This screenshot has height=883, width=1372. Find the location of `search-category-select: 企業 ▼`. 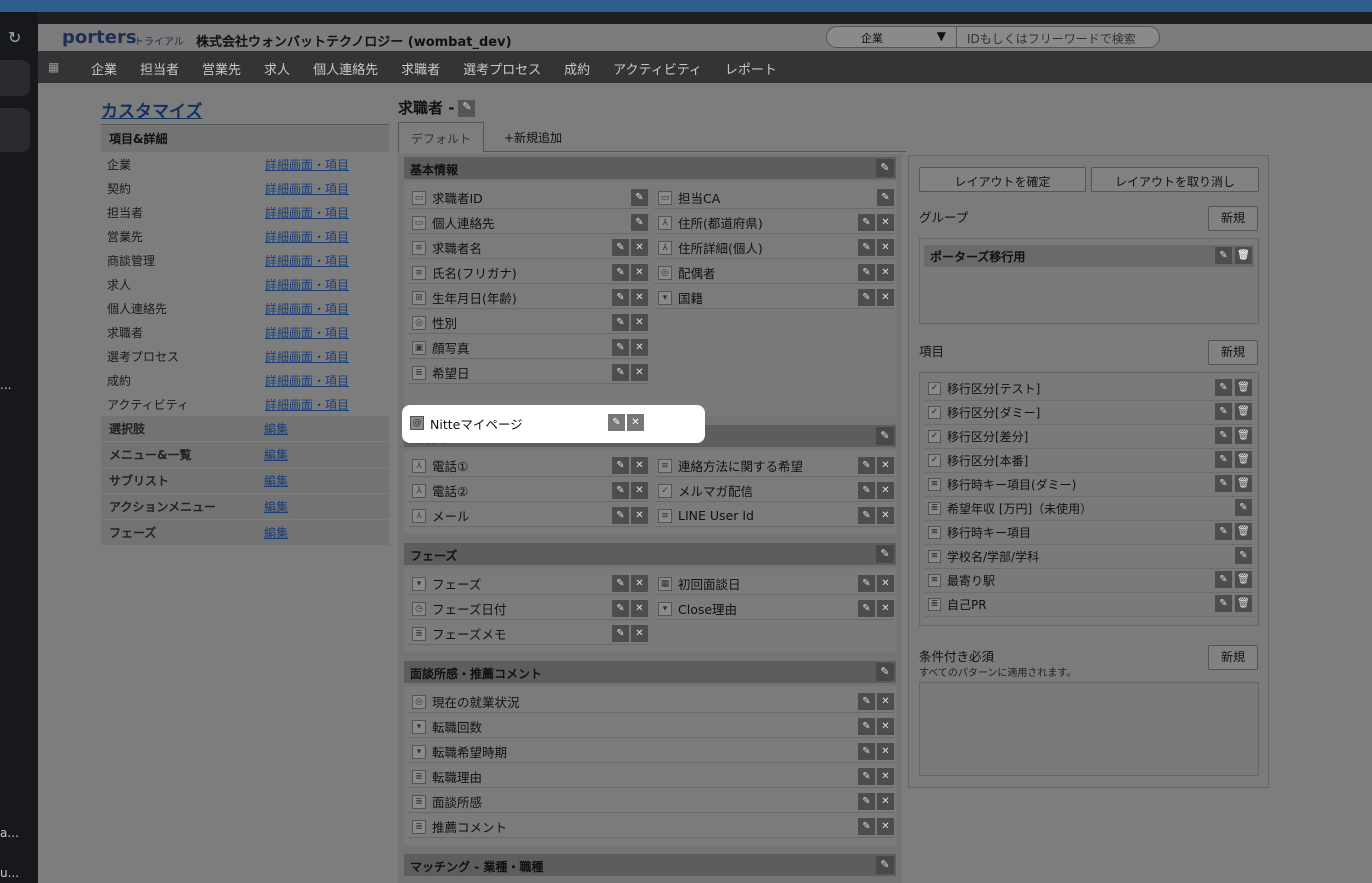

search-category-select: 企業 ▼ is located at coordinates (892, 37).